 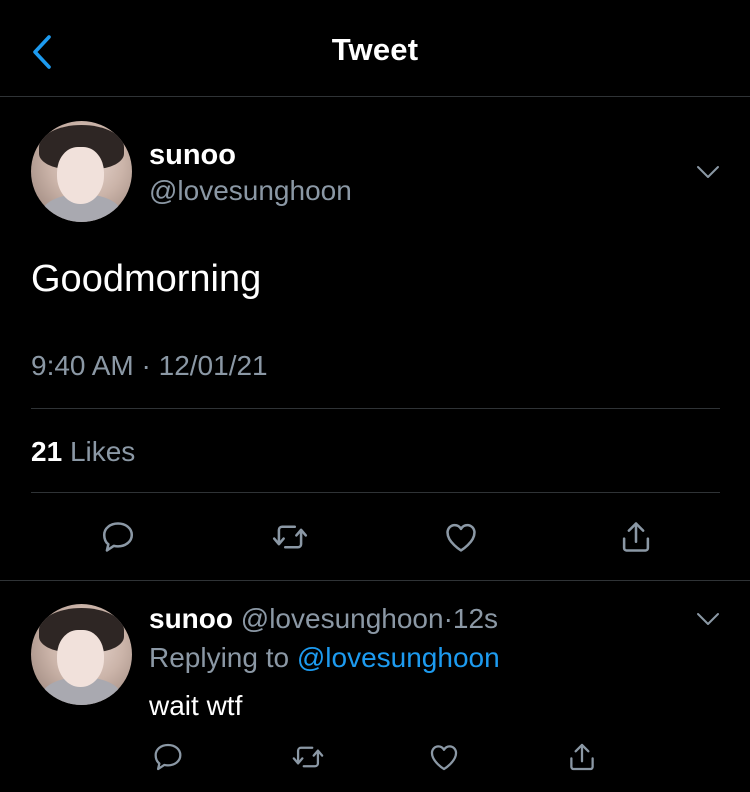 I want to click on tweet-options-button, so click(x=708, y=172).